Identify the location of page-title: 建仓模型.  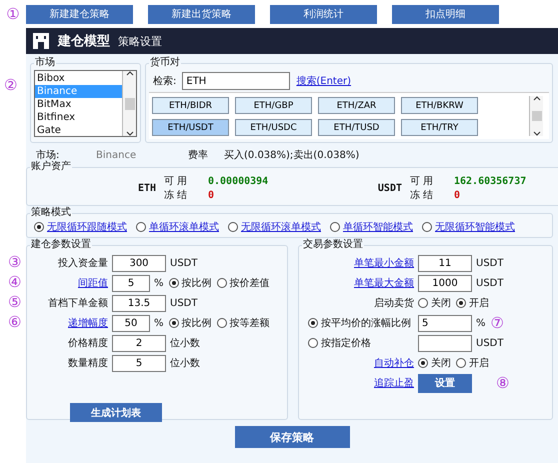
(84, 41).